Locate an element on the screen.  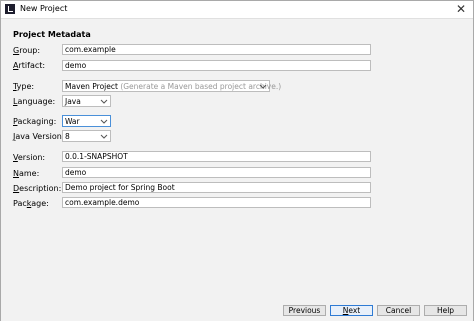
packaging-label-text: ackaging: is located at coordinates (37, 121).